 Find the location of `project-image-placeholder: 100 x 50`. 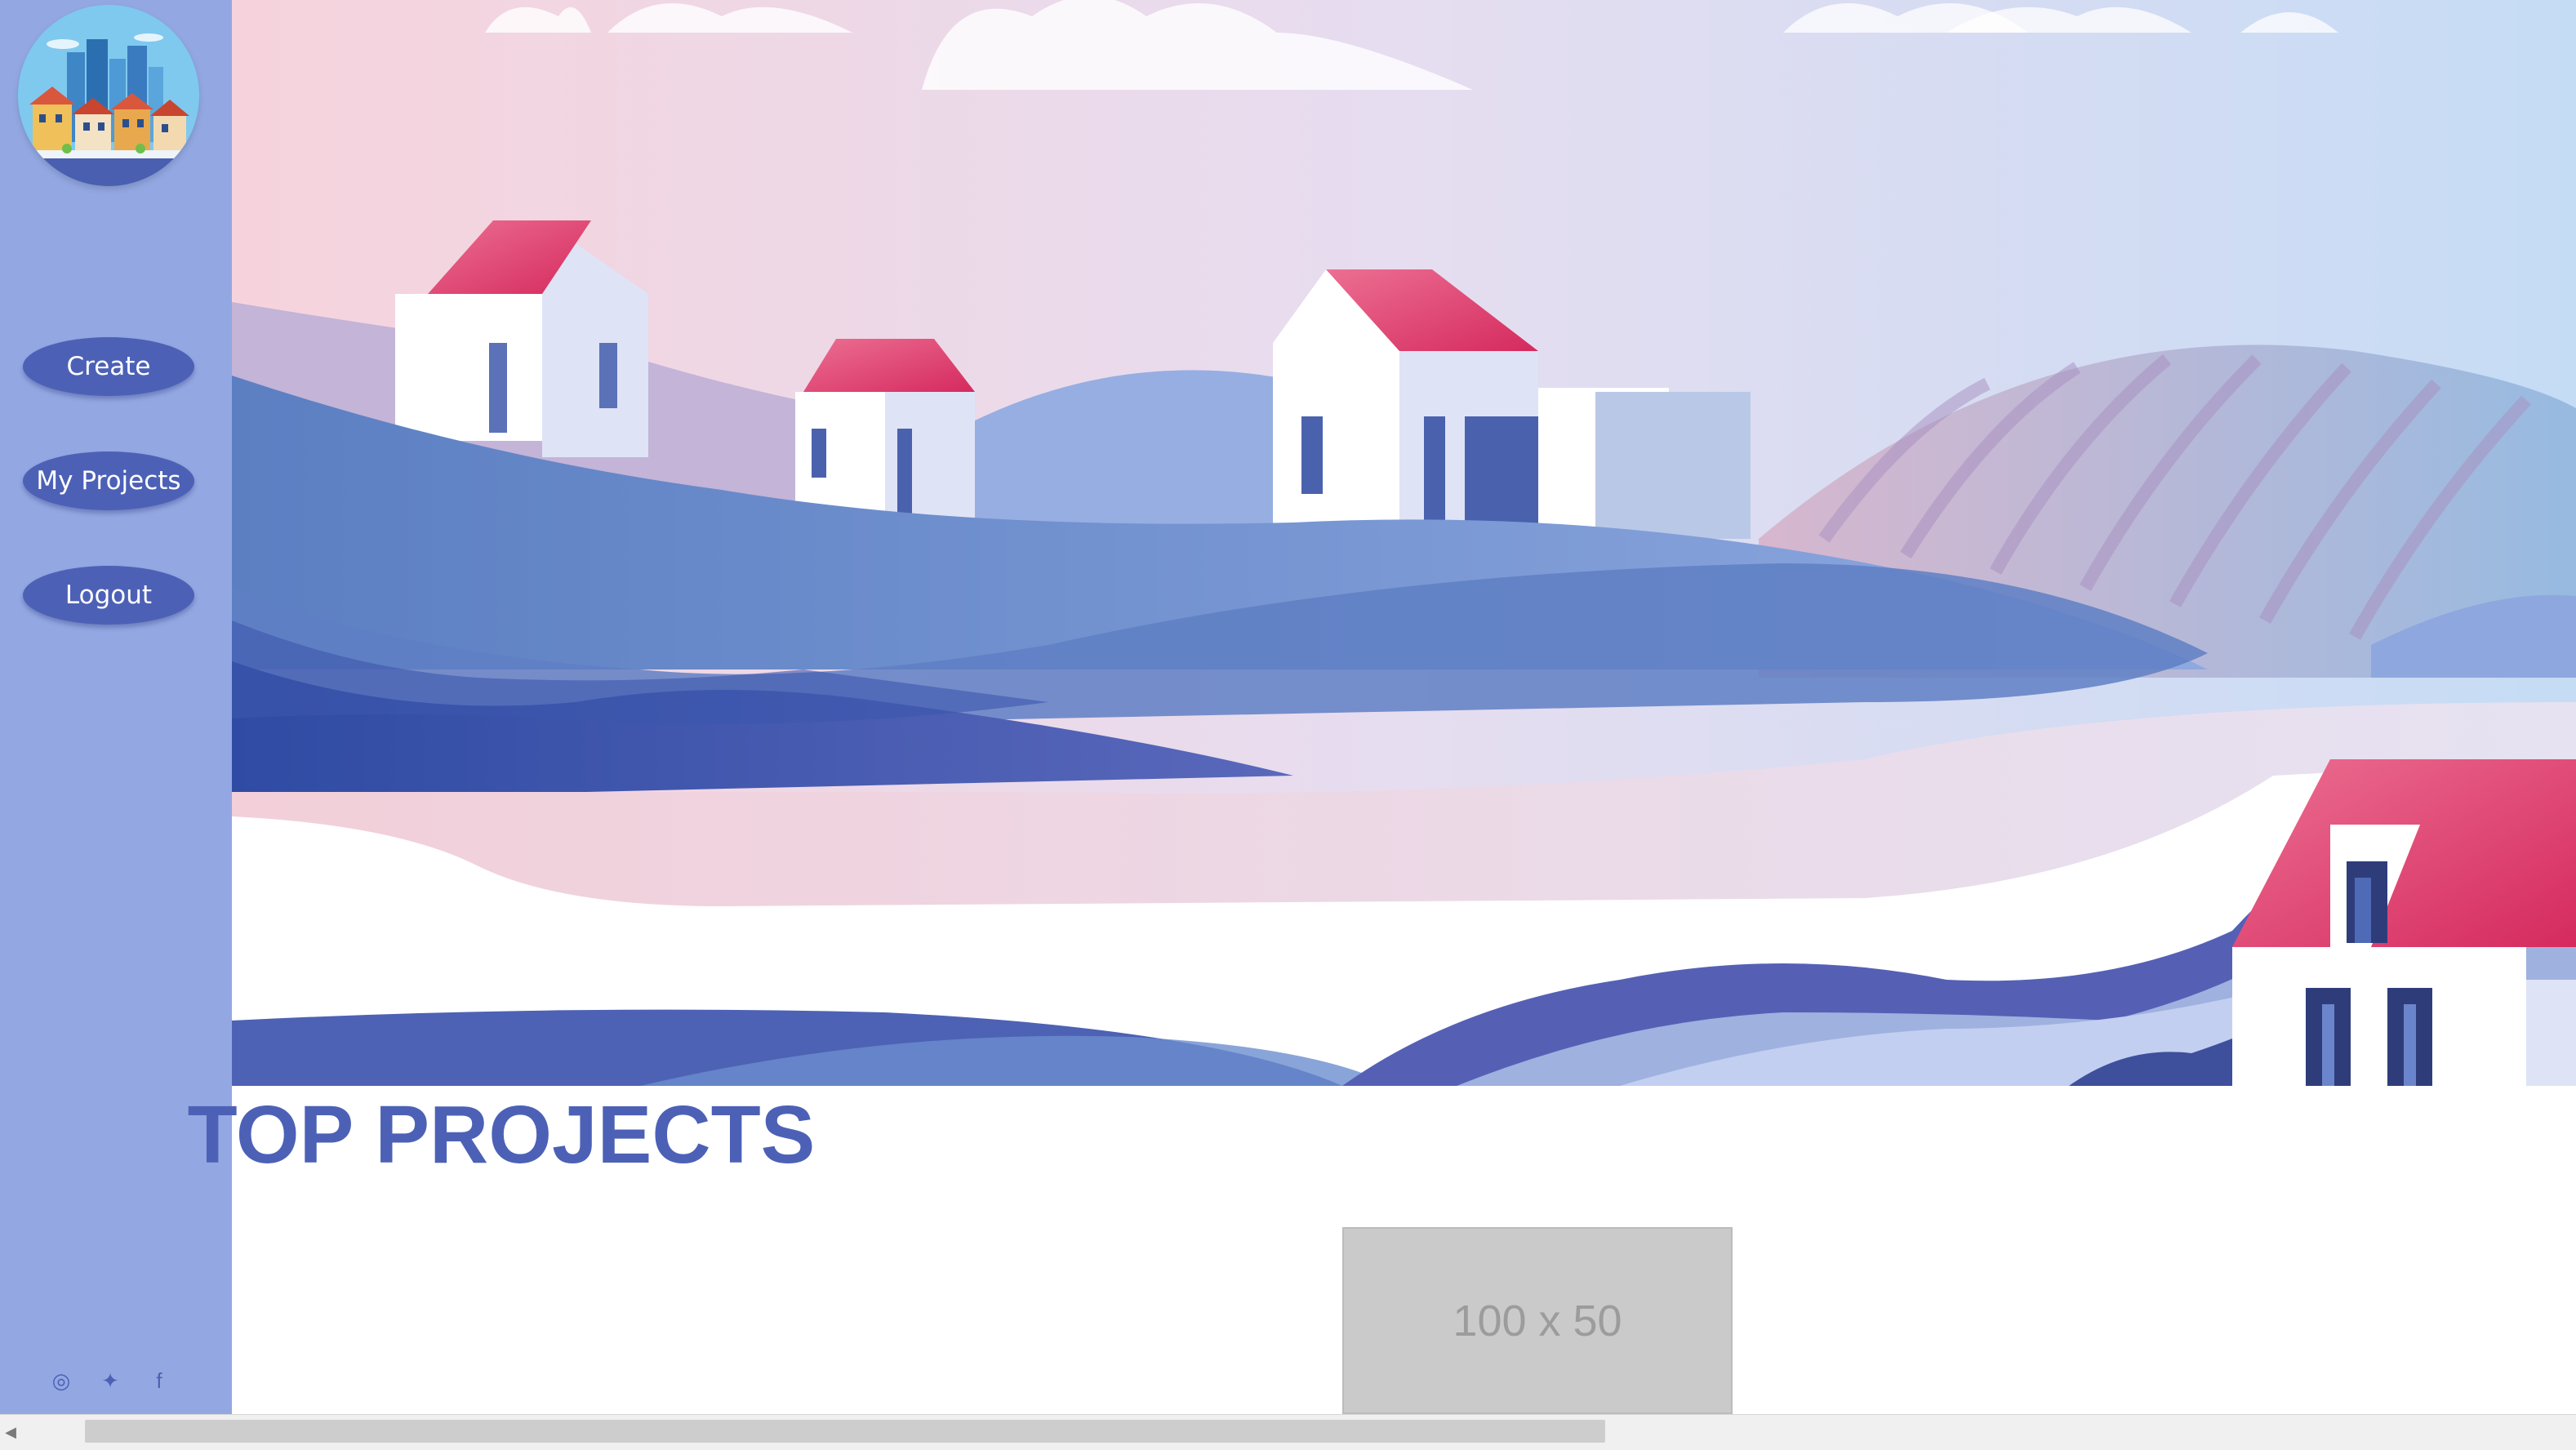

project-image-placeholder: 100 x 50 is located at coordinates (1537, 1320).